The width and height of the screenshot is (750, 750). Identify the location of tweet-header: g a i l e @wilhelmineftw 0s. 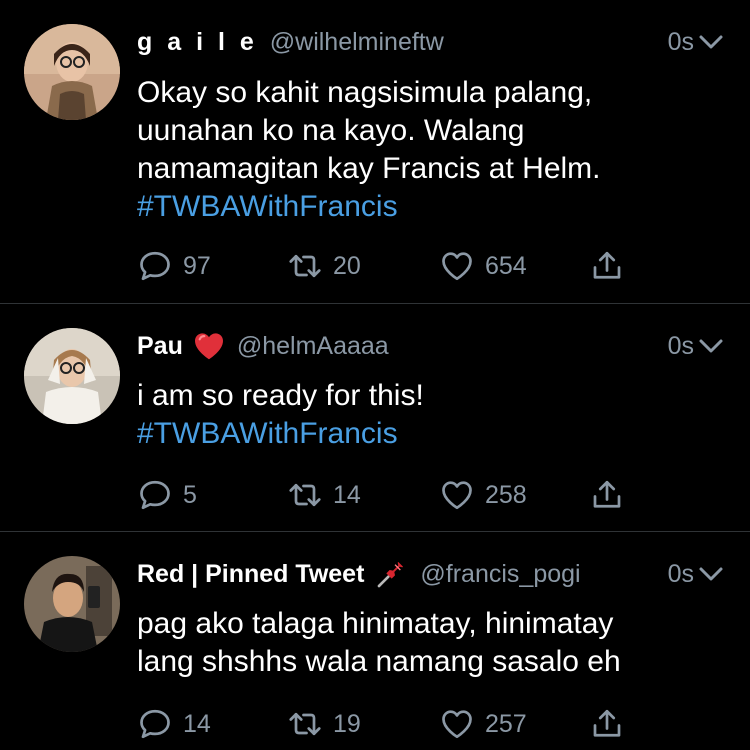
(430, 42).